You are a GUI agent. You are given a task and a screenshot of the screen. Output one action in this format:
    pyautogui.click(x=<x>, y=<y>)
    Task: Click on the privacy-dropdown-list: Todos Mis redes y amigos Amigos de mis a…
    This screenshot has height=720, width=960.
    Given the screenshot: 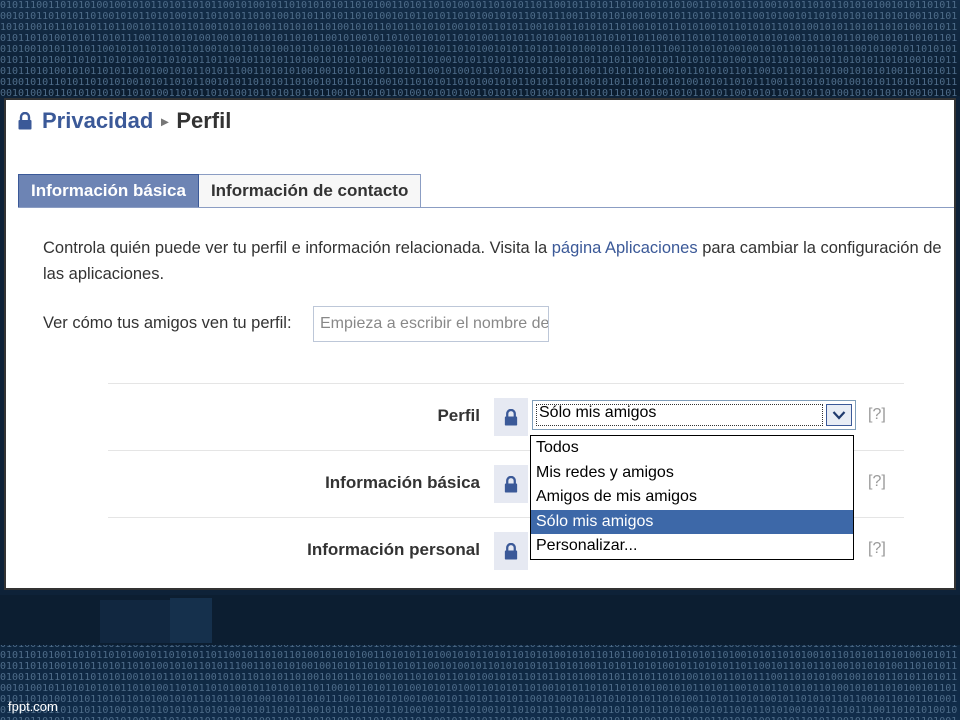 What is the action you would take?
    pyautogui.click(x=692, y=497)
    